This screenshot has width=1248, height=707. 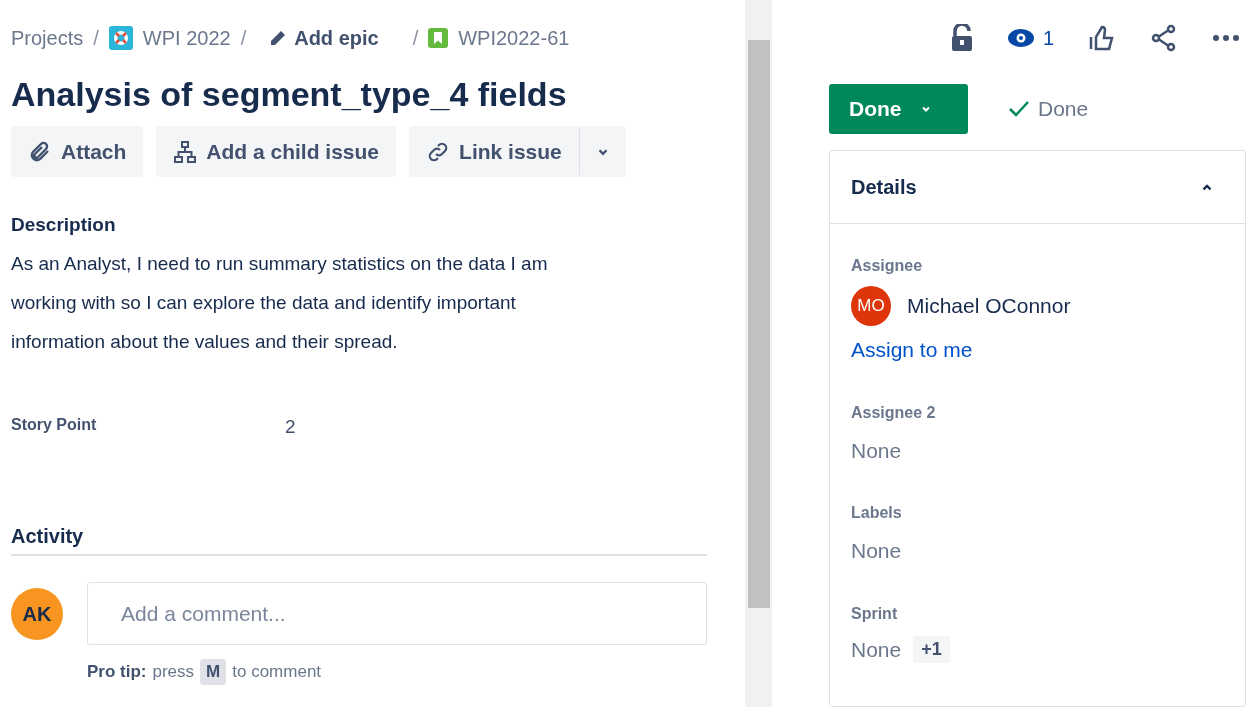 I want to click on watchers-button: 1, so click(x=1030, y=38).